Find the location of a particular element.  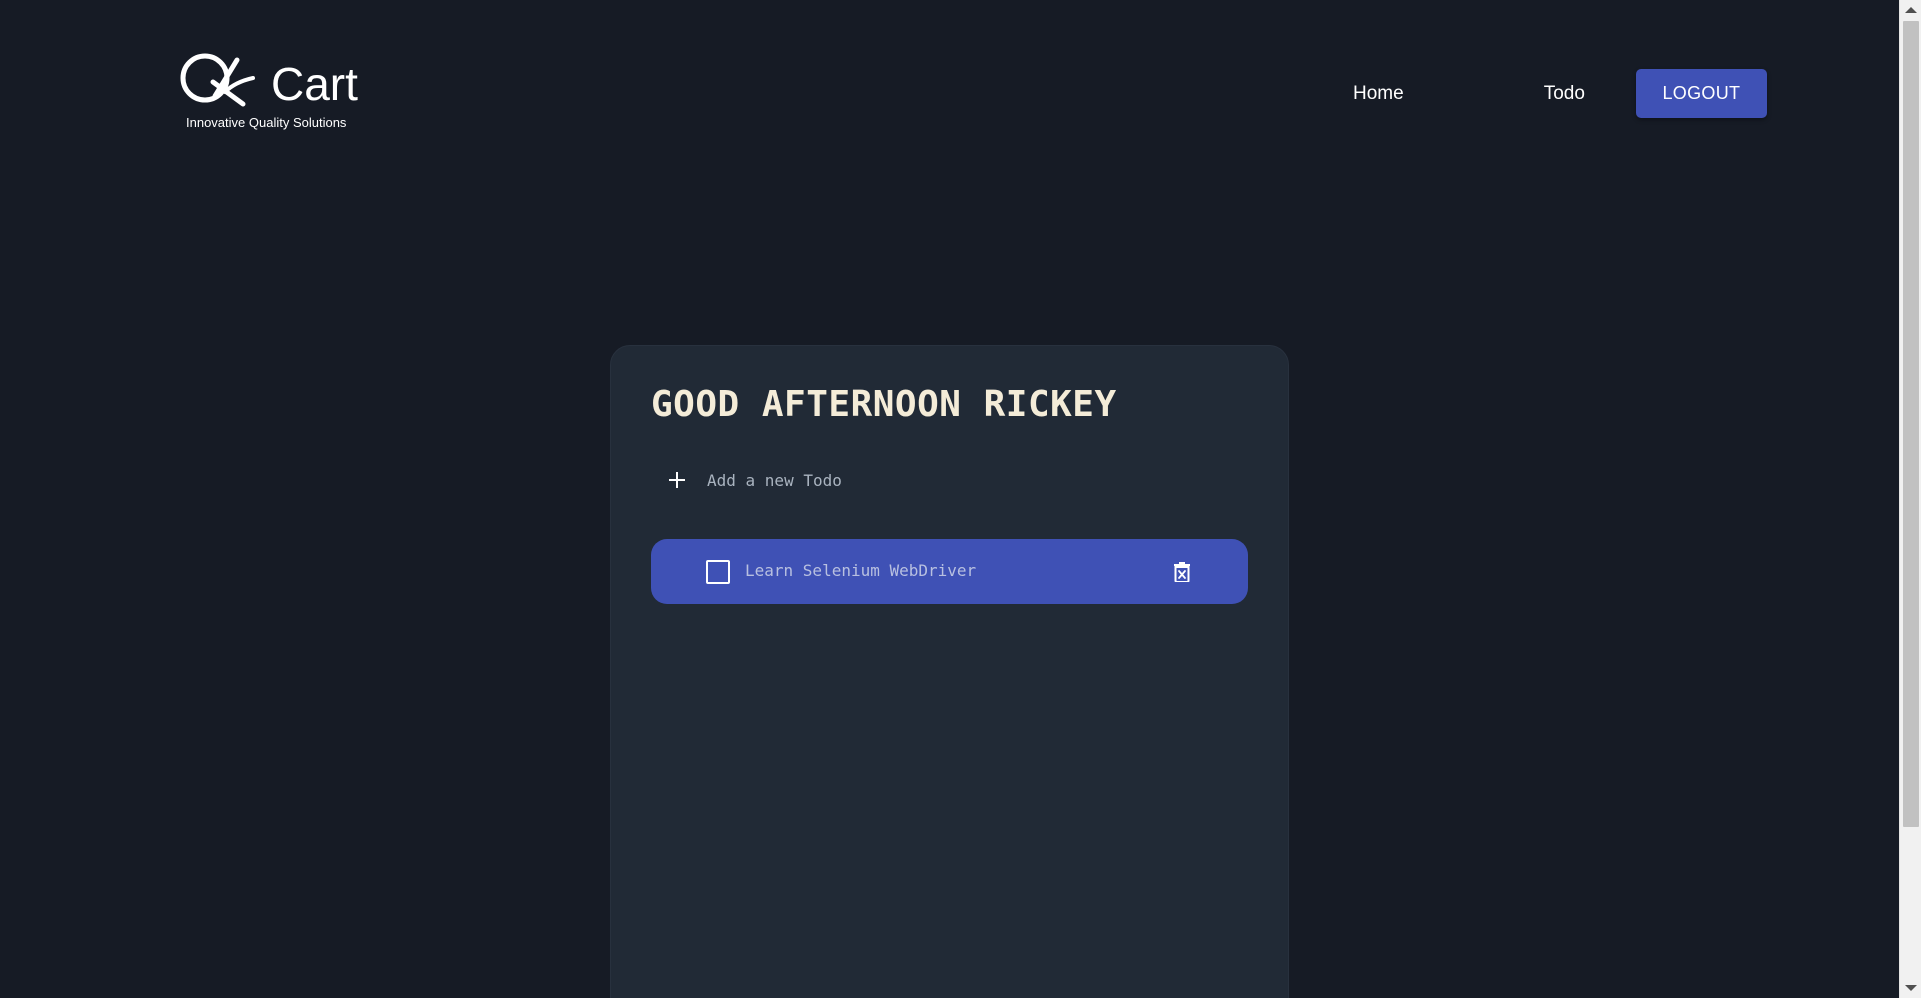

add-todo-input is located at coordinates (887, 480).